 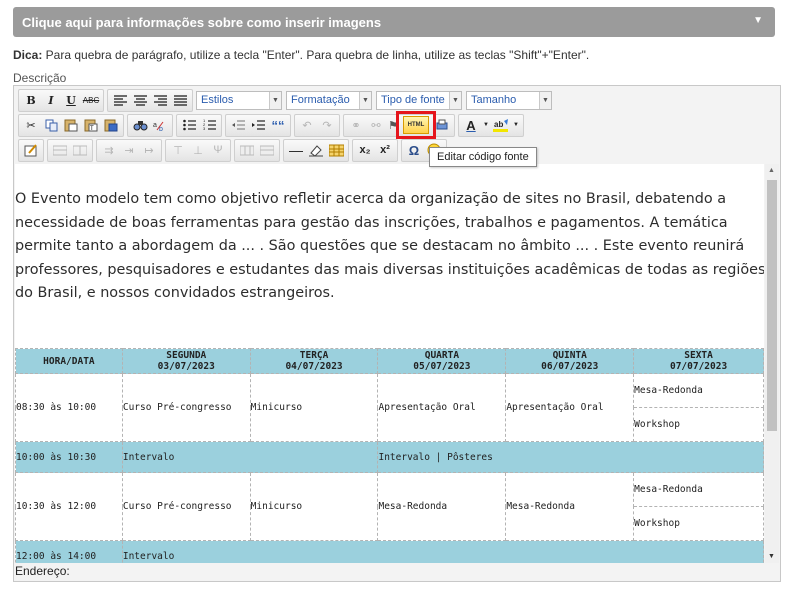 I want to click on background-color-icon: ab, so click(x=501, y=125).